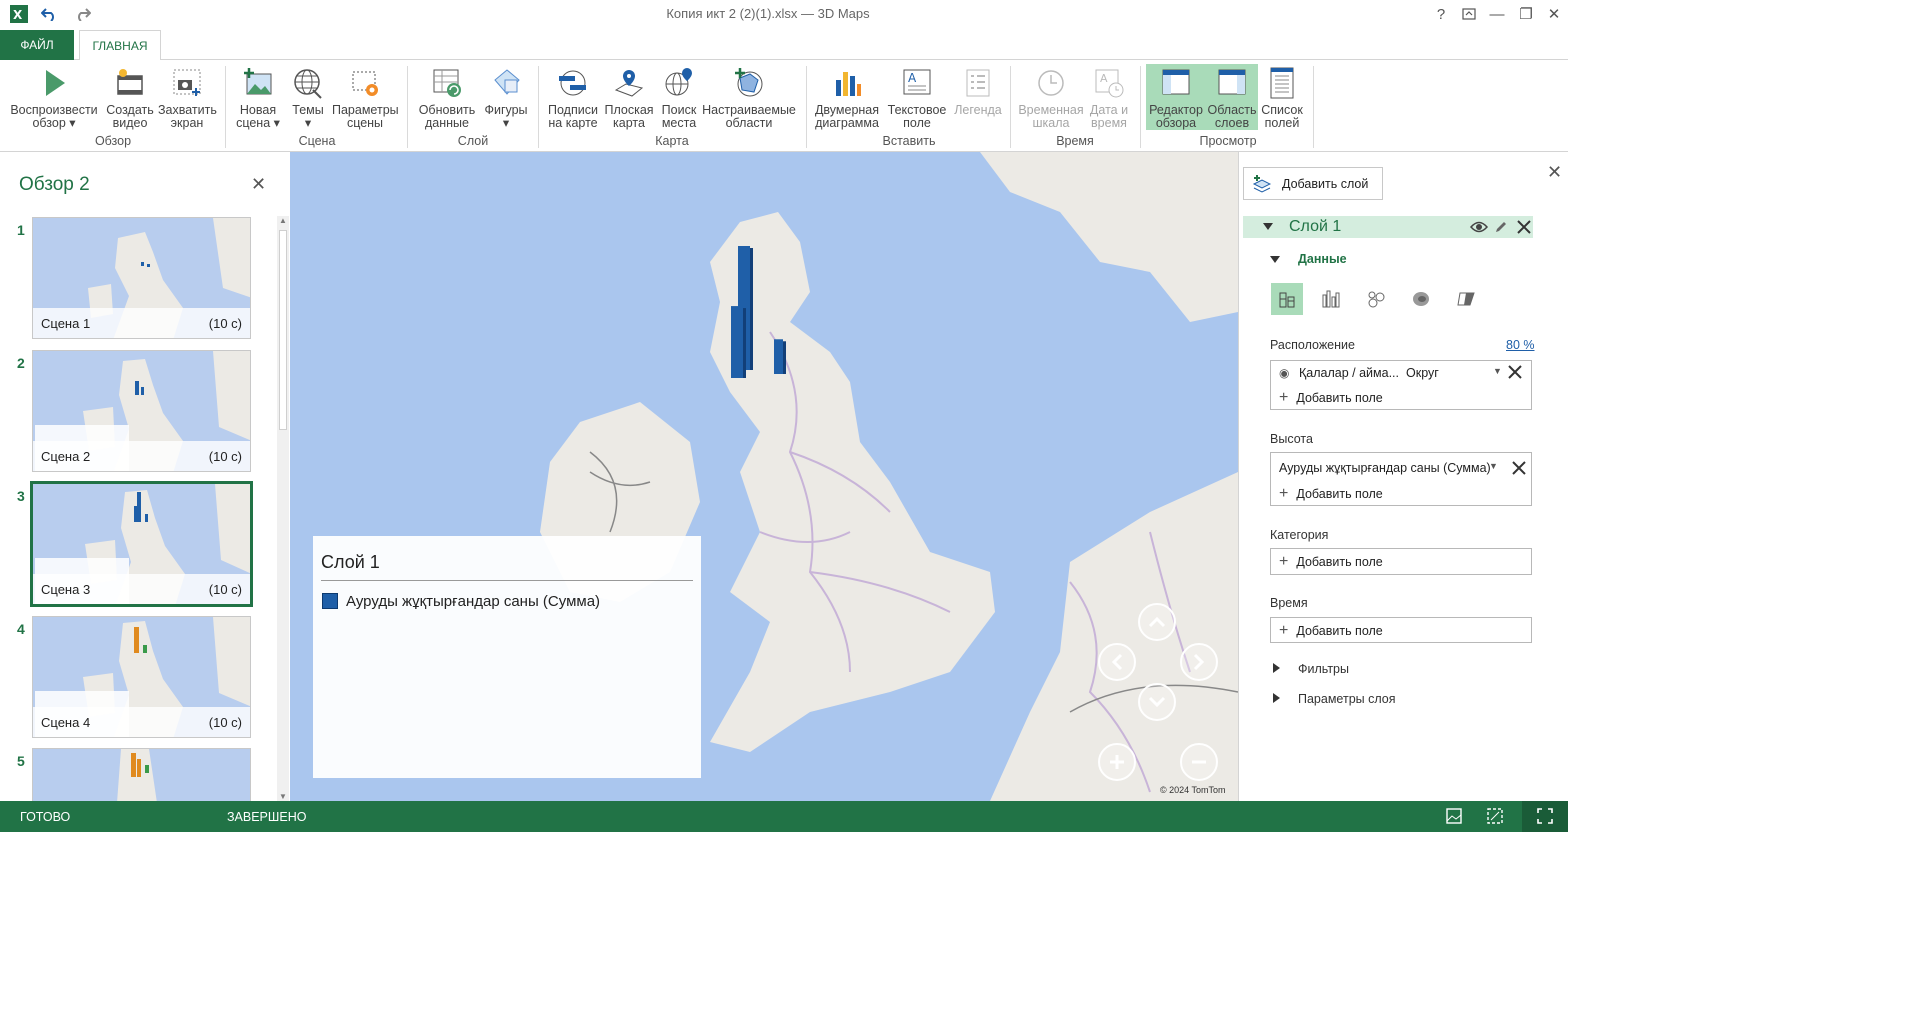 The height and width of the screenshot is (1018, 1919). What do you see at coordinates (141, 278) in the screenshot?
I see `scene-thumbnail-1: Сцена 1 (10 с)` at bounding box center [141, 278].